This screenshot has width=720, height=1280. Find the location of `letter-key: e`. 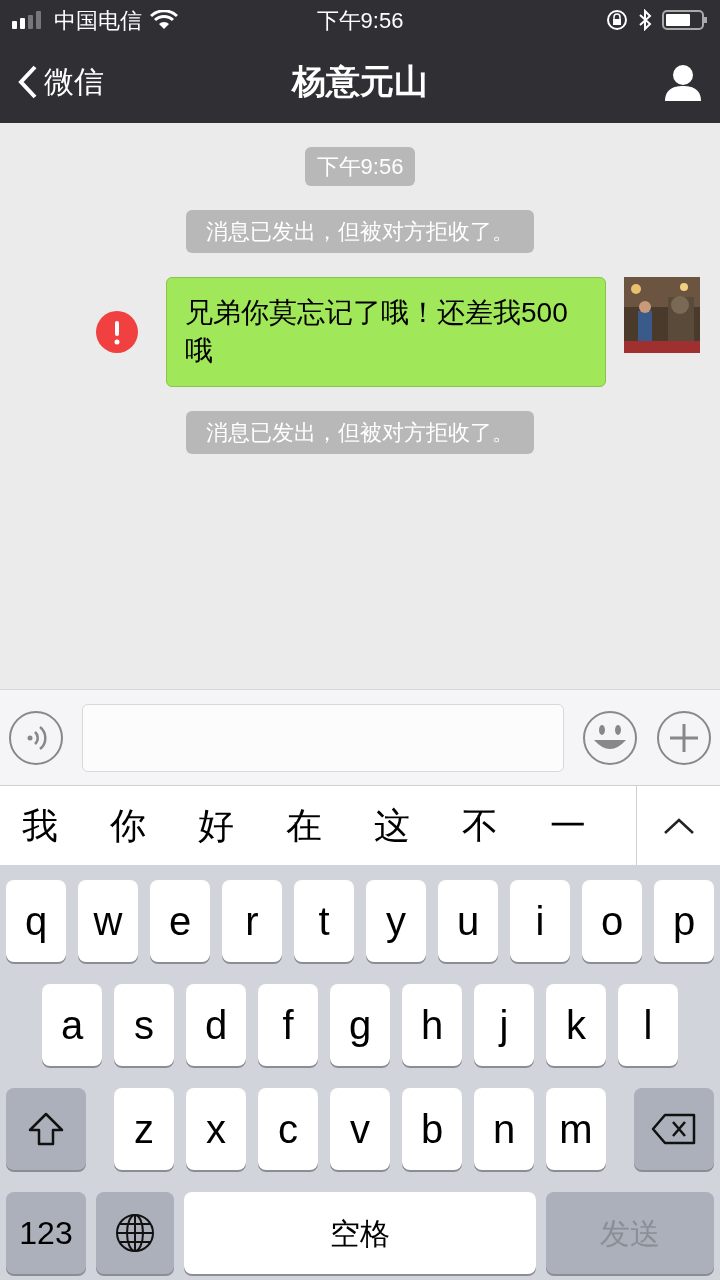

letter-key: e is located at coordinates (180, 921).